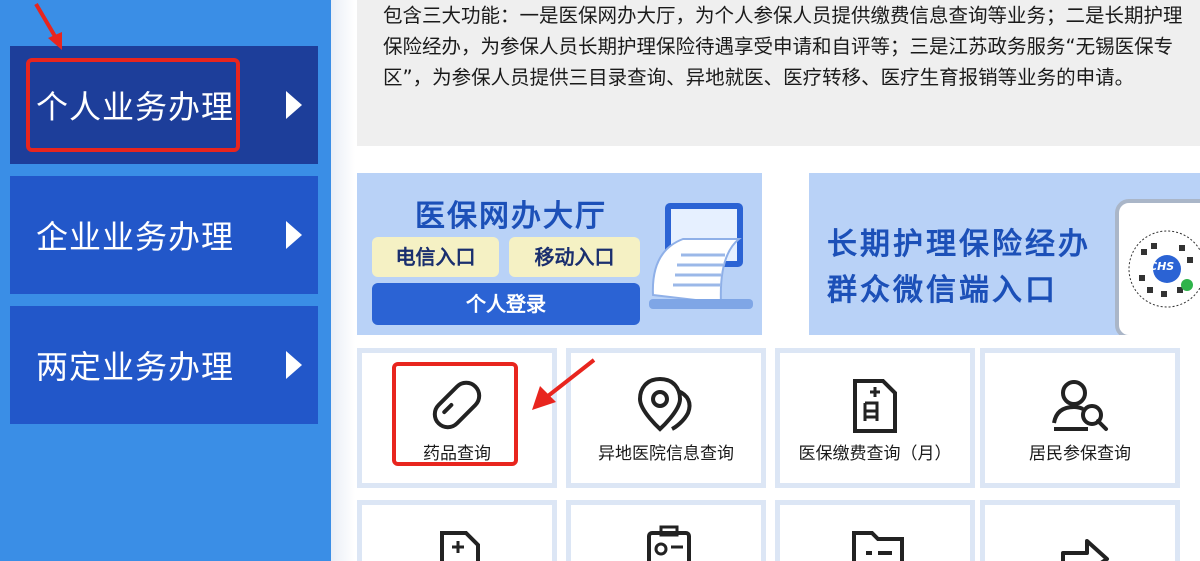 This screenshot has height=561, width=1200. I want to click on banner-line1: 长期护理保险经办, so click(959, 244).